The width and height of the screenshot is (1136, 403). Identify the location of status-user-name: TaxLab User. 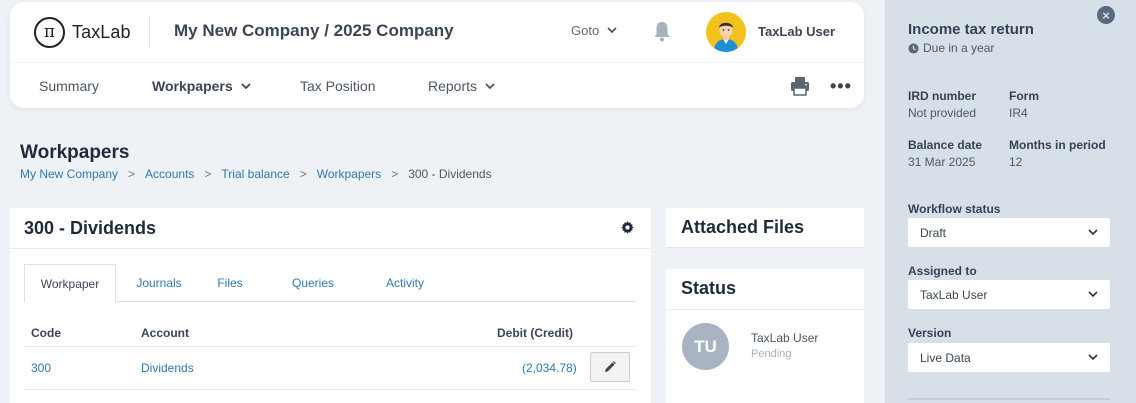
(785, 338).